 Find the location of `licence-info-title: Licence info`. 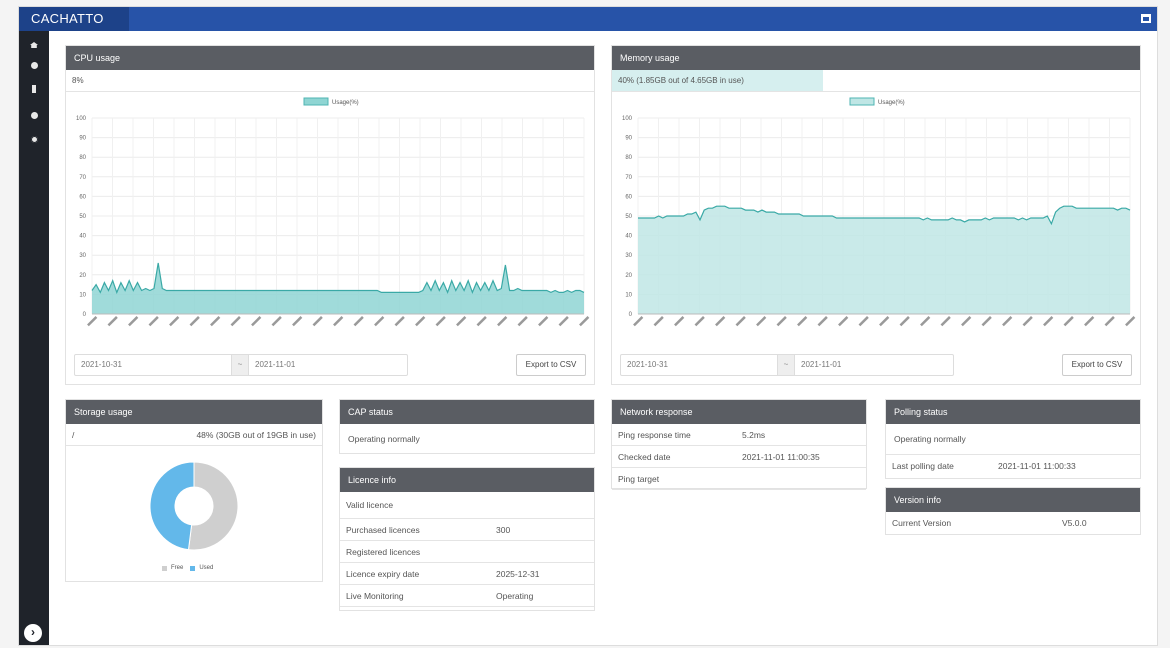

licence-info-title: Licence info is located at coordinates (467, 480).